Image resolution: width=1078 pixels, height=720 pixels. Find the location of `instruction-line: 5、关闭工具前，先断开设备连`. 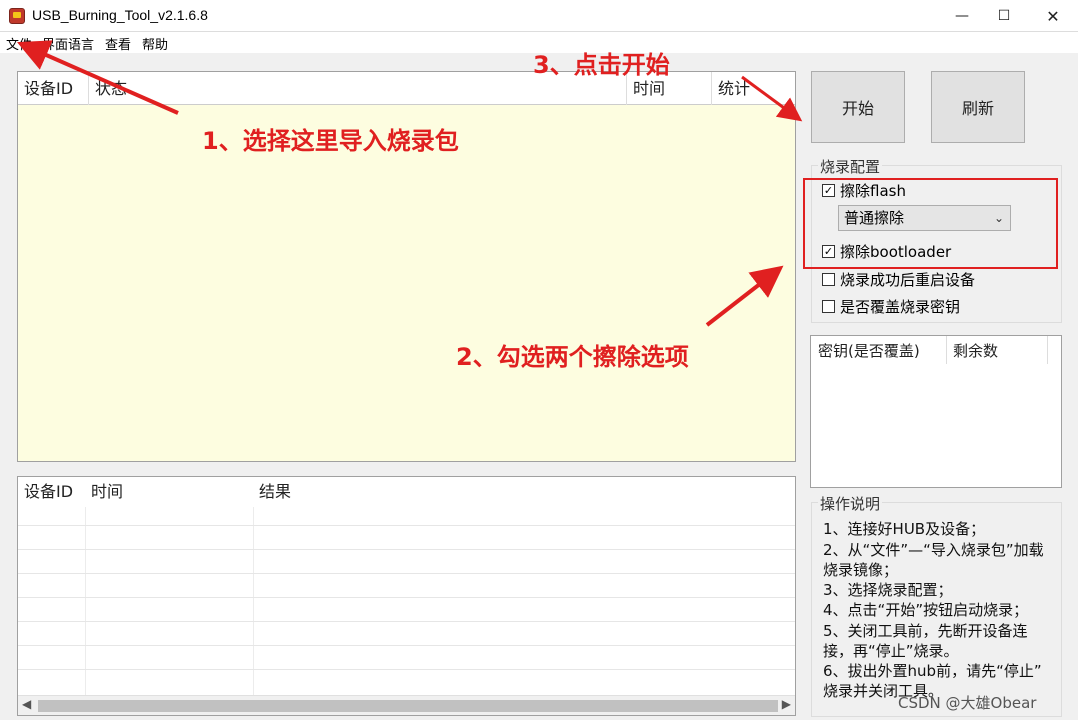

instruction-line: 5、关闭工具前，先断开设备连 is located at coordinates (925, 631).